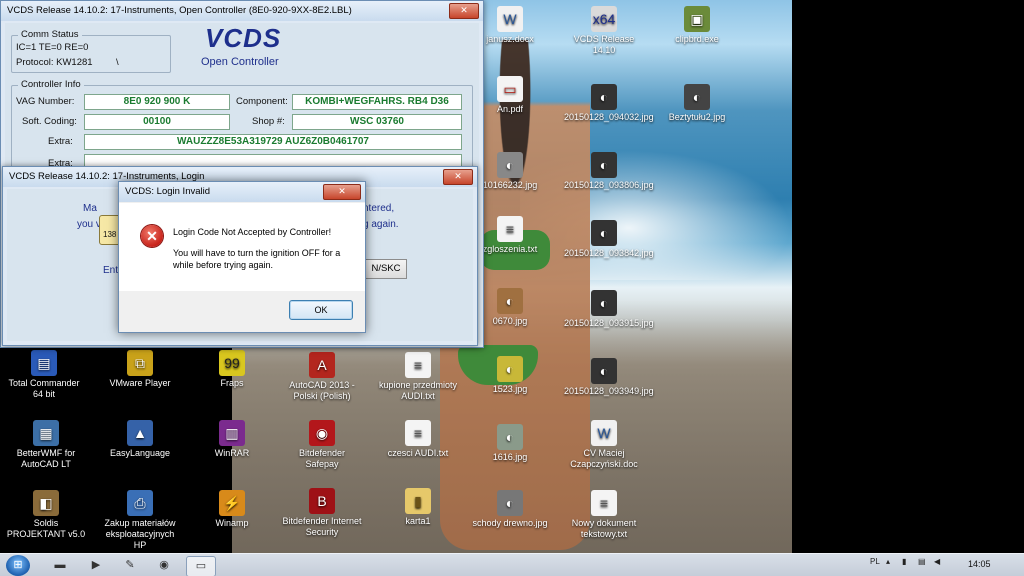 The height and width of the screenshot is (576, 1024). I want to click on chrome-icon: ◉, so click(164, 565).